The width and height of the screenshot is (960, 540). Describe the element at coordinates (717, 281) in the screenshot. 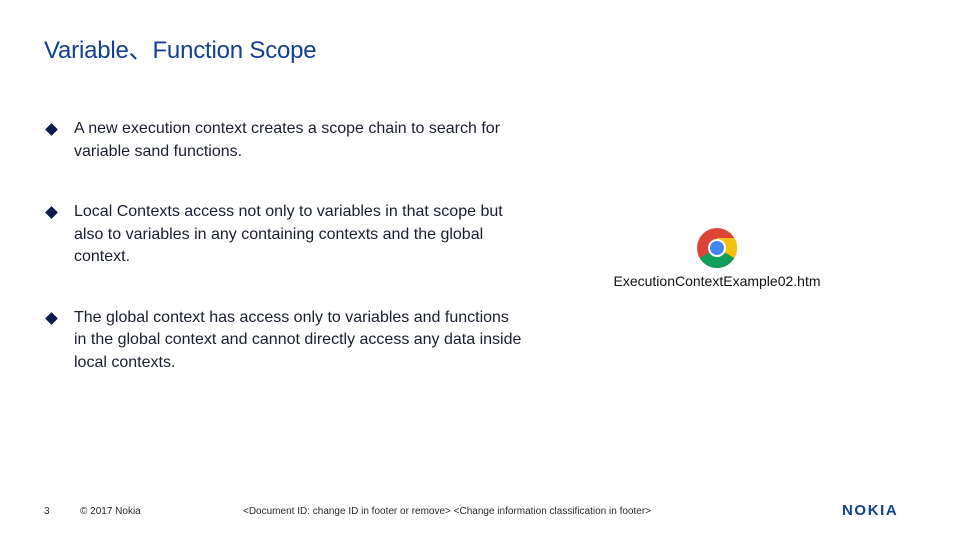

I see `file-name-label: ExecutionContextExample02.htm` at that location.